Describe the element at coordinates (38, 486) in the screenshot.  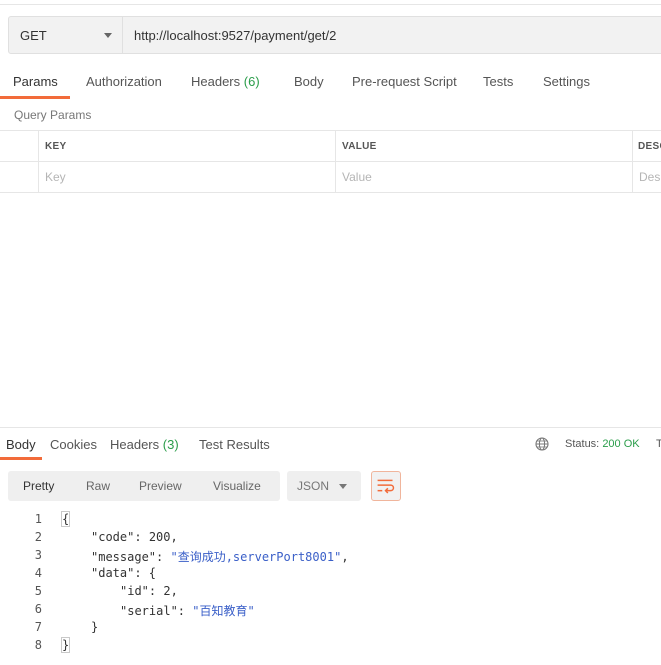
I see `view-pretty-button: Pretty` at that location.